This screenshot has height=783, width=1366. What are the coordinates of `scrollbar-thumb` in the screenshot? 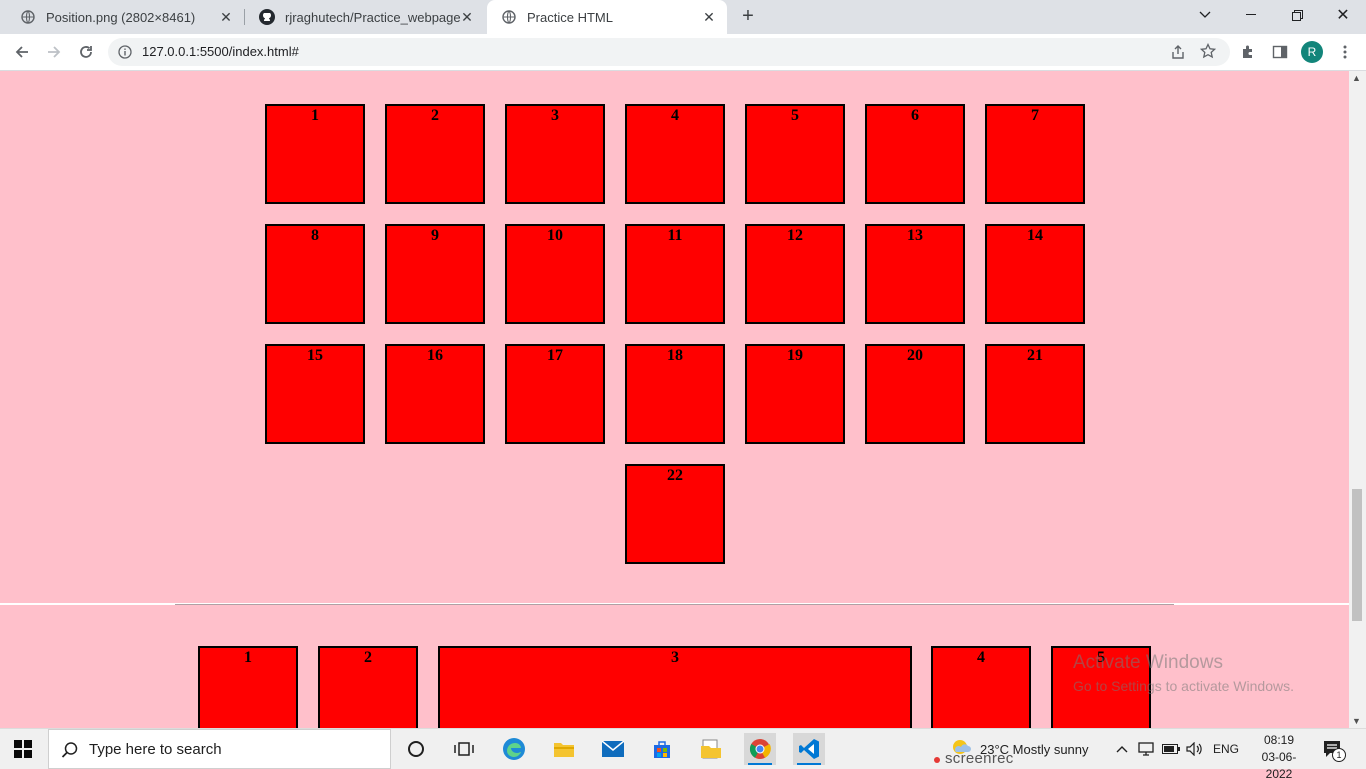 It's located at (1357, 555).